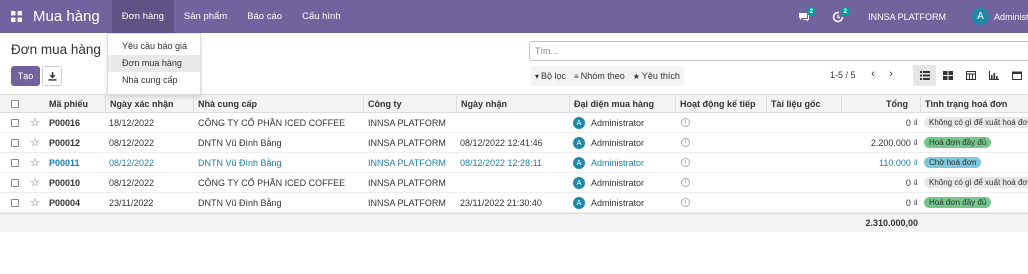 Image resolution: width=1028 pixels, height=274 pixels. I want to click on header-vendor: Nhà cung cấp, so click(278, 103).